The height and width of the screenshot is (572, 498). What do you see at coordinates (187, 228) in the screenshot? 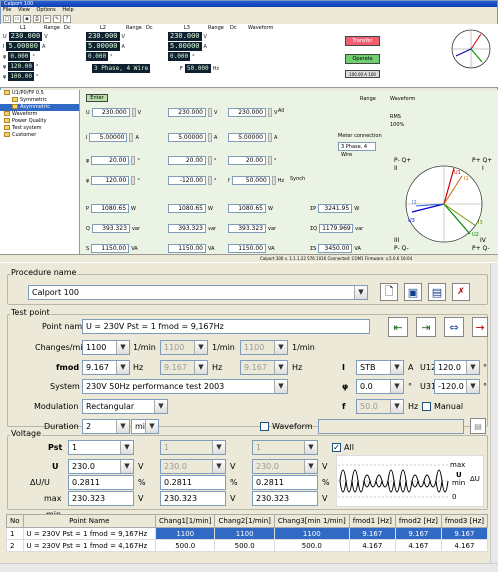
I see `q2-input: 393.323` at bounding box center [187, 228].